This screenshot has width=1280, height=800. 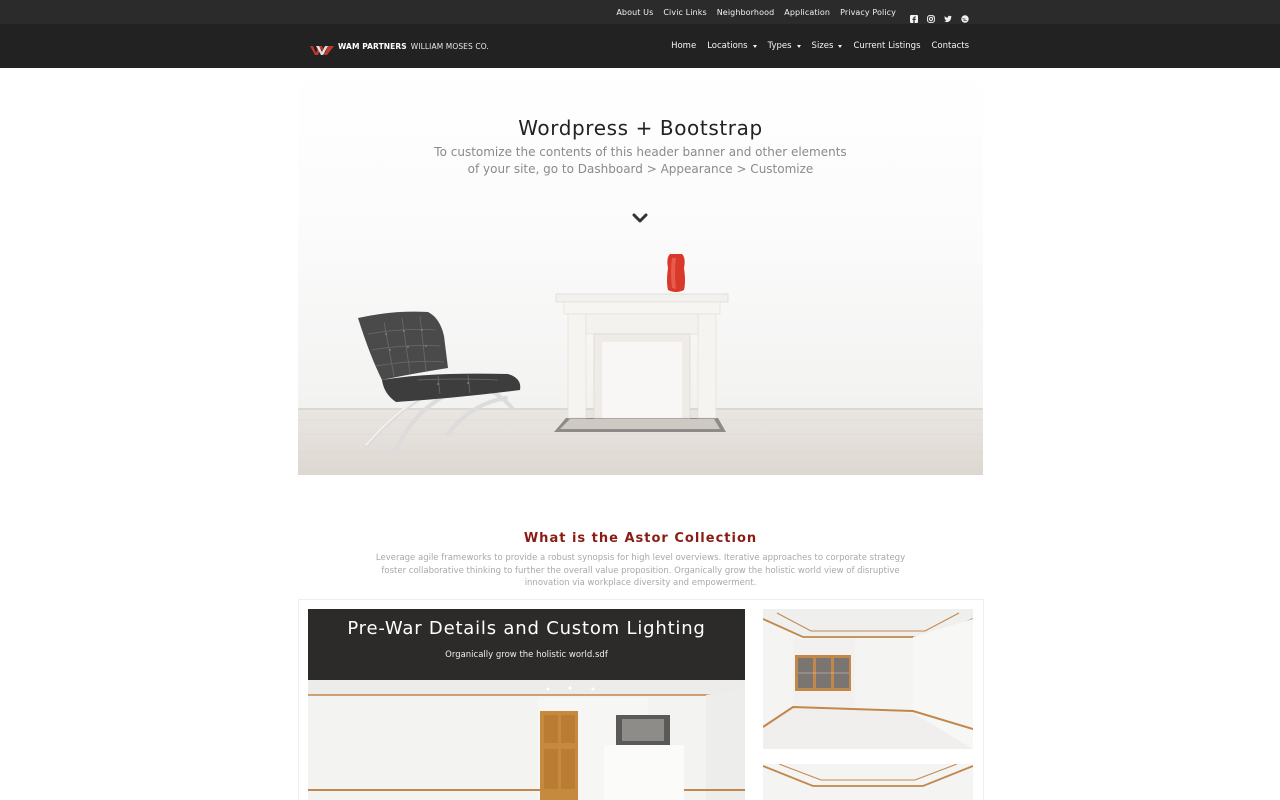 What do you see at coordinates (640, 216) in the screenshot?
I see `scroll-down-chevron-icon` at bounding box center [640, 216].